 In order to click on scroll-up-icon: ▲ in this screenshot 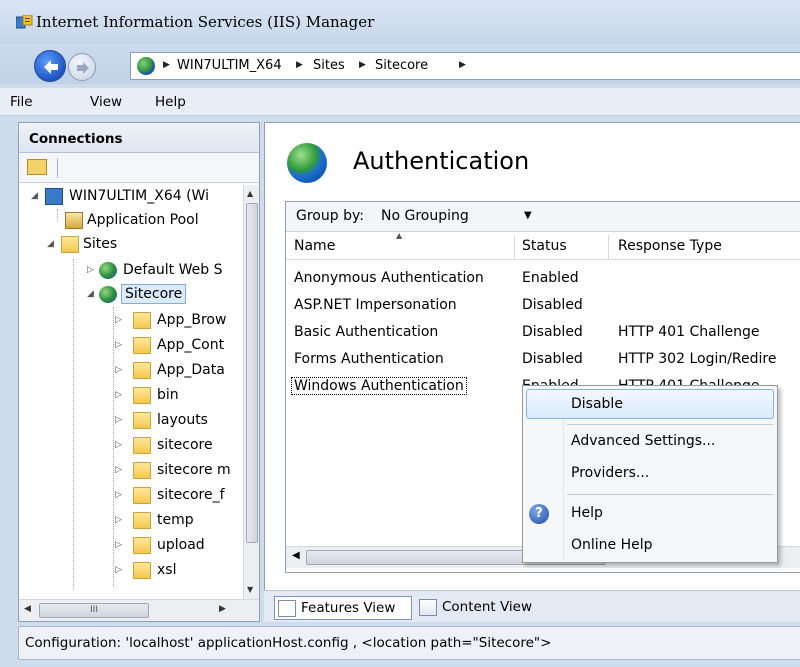, I will do `click(250, 193)`.